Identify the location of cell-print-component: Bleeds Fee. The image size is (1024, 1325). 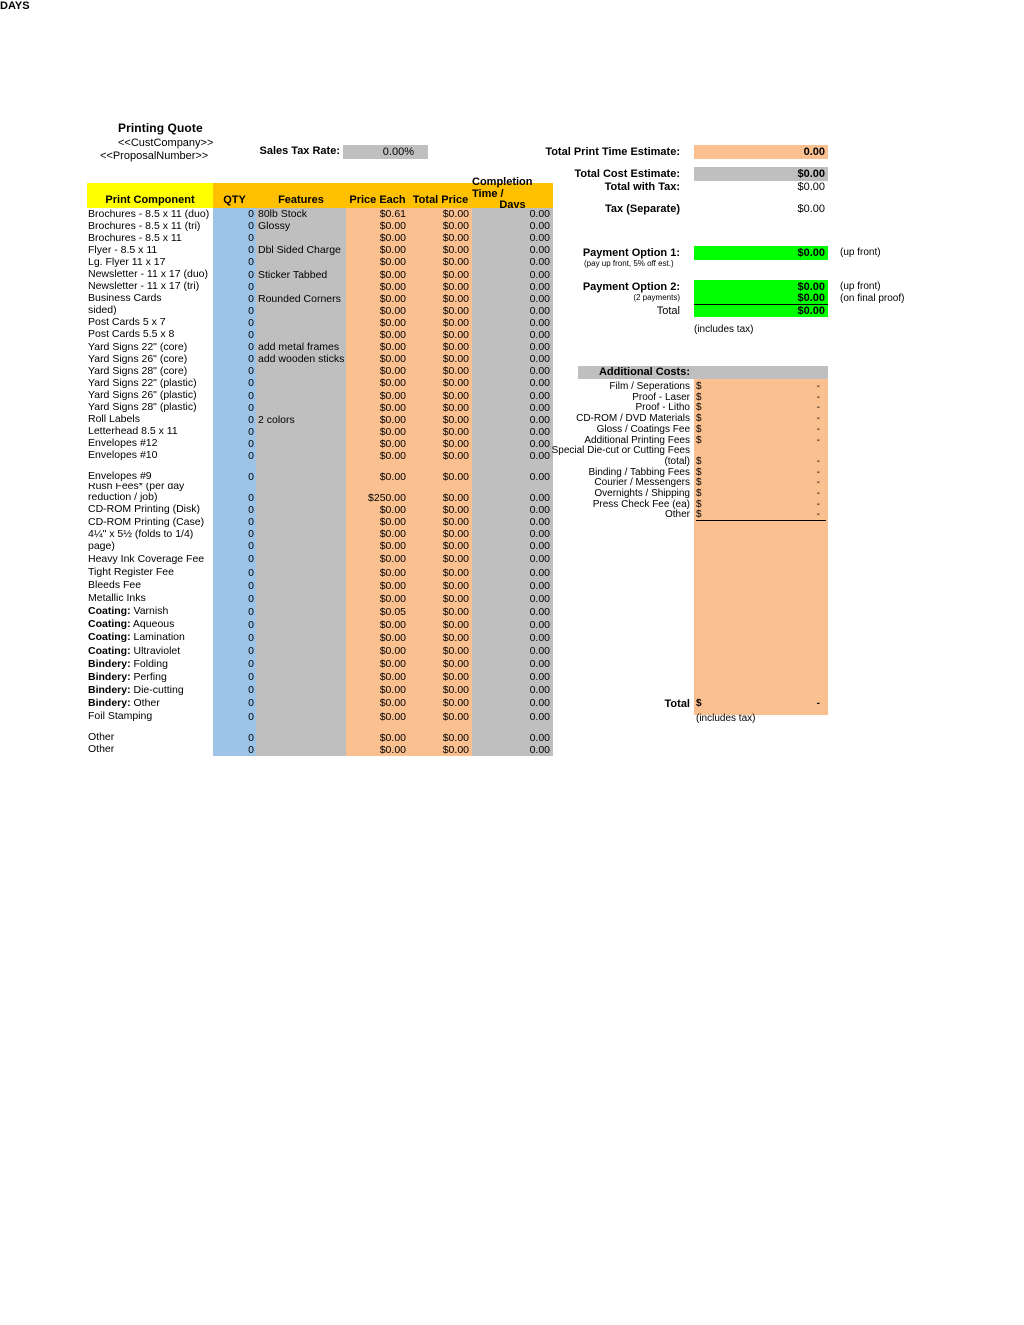
(150, 585).